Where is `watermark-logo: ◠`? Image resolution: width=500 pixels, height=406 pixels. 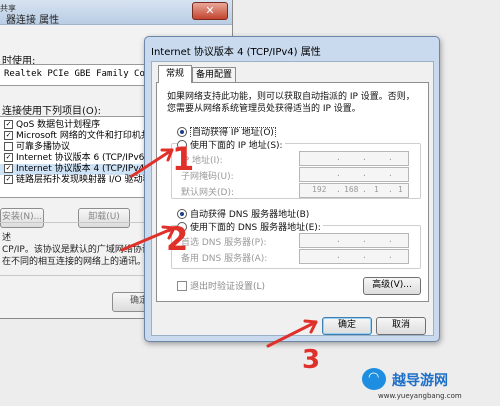
watermark-logo: ◠ is located at coordinates (374, 379).